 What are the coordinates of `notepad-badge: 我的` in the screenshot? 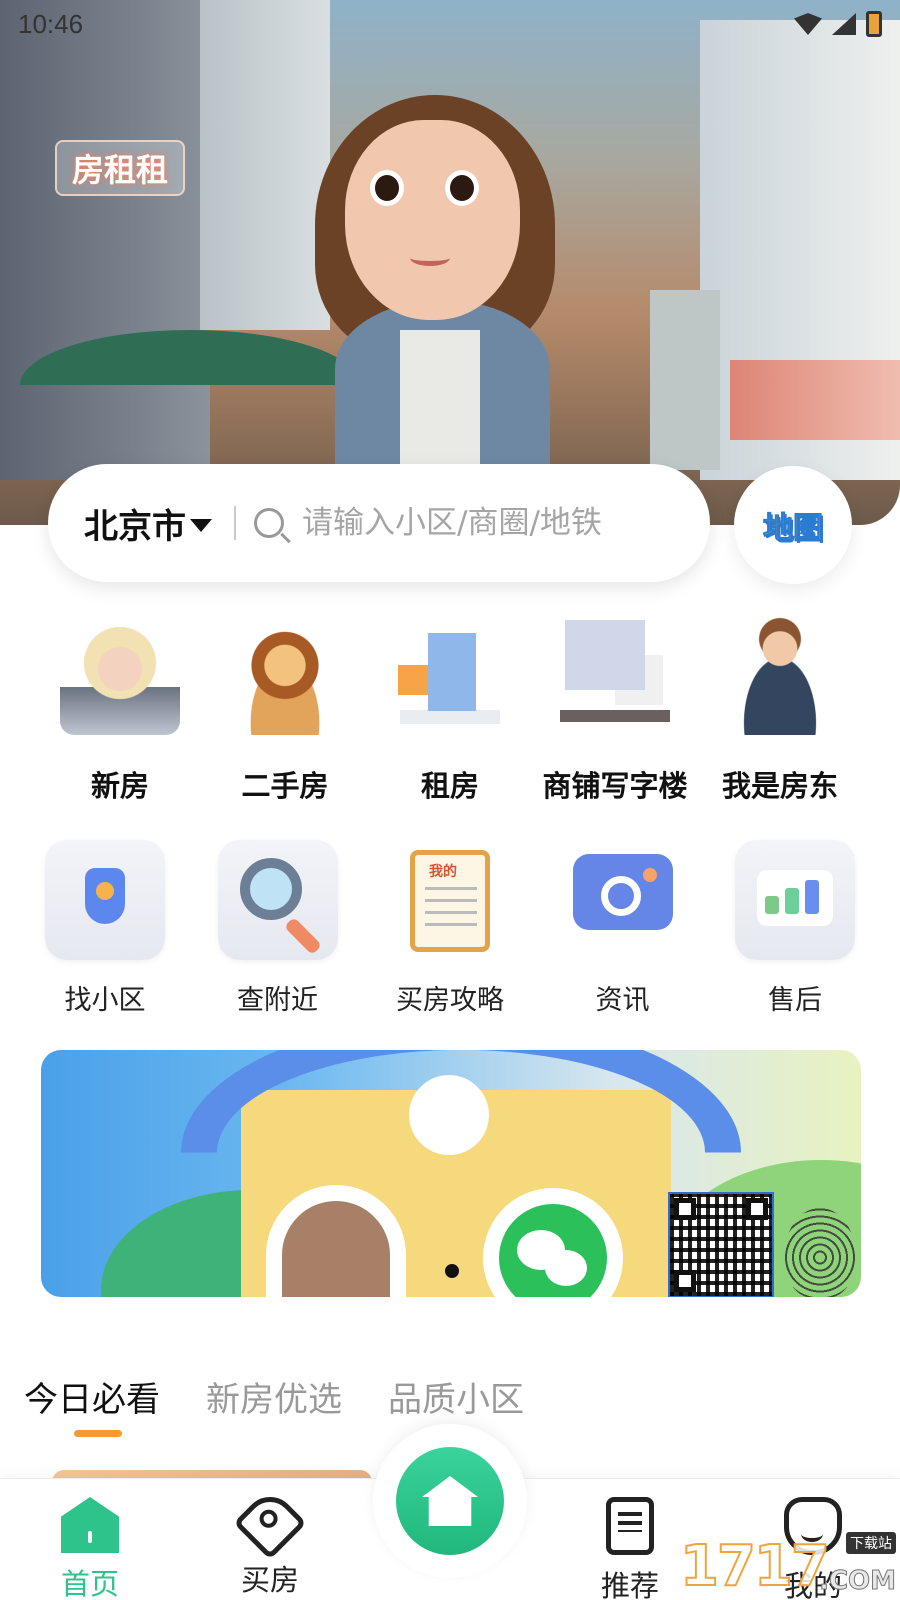 It's located at (443, 872).